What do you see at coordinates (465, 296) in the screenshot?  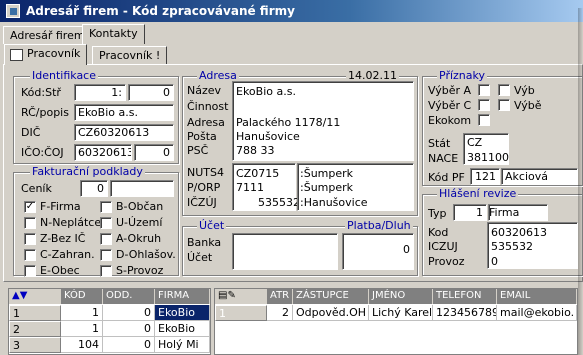 I see `col-header-telefon: TELEFON` at bounding box center [465, 296].